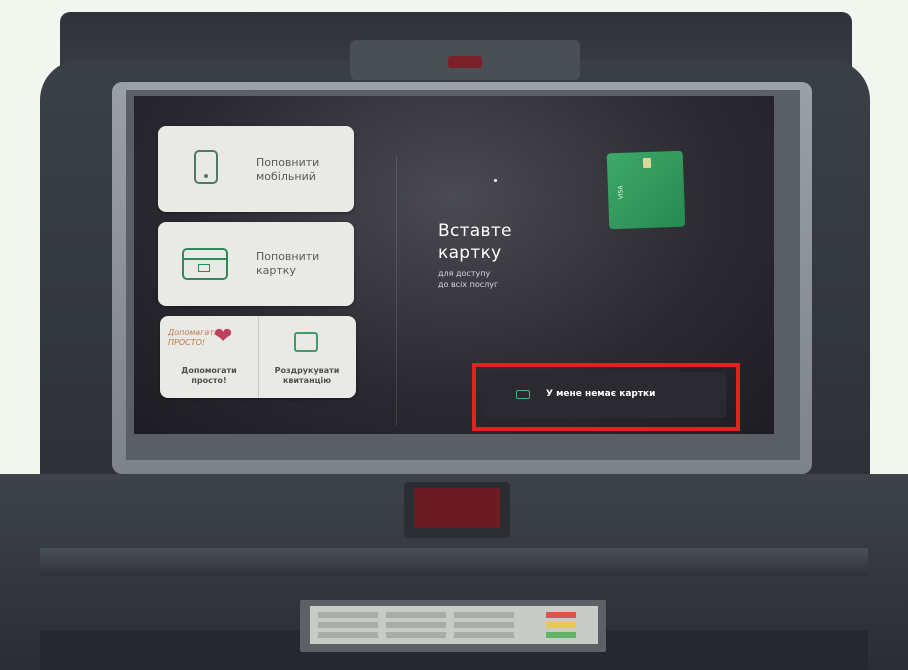  I want to click on insert-card-subtitle: для доступу до всіх послуг, so click(468, 279).